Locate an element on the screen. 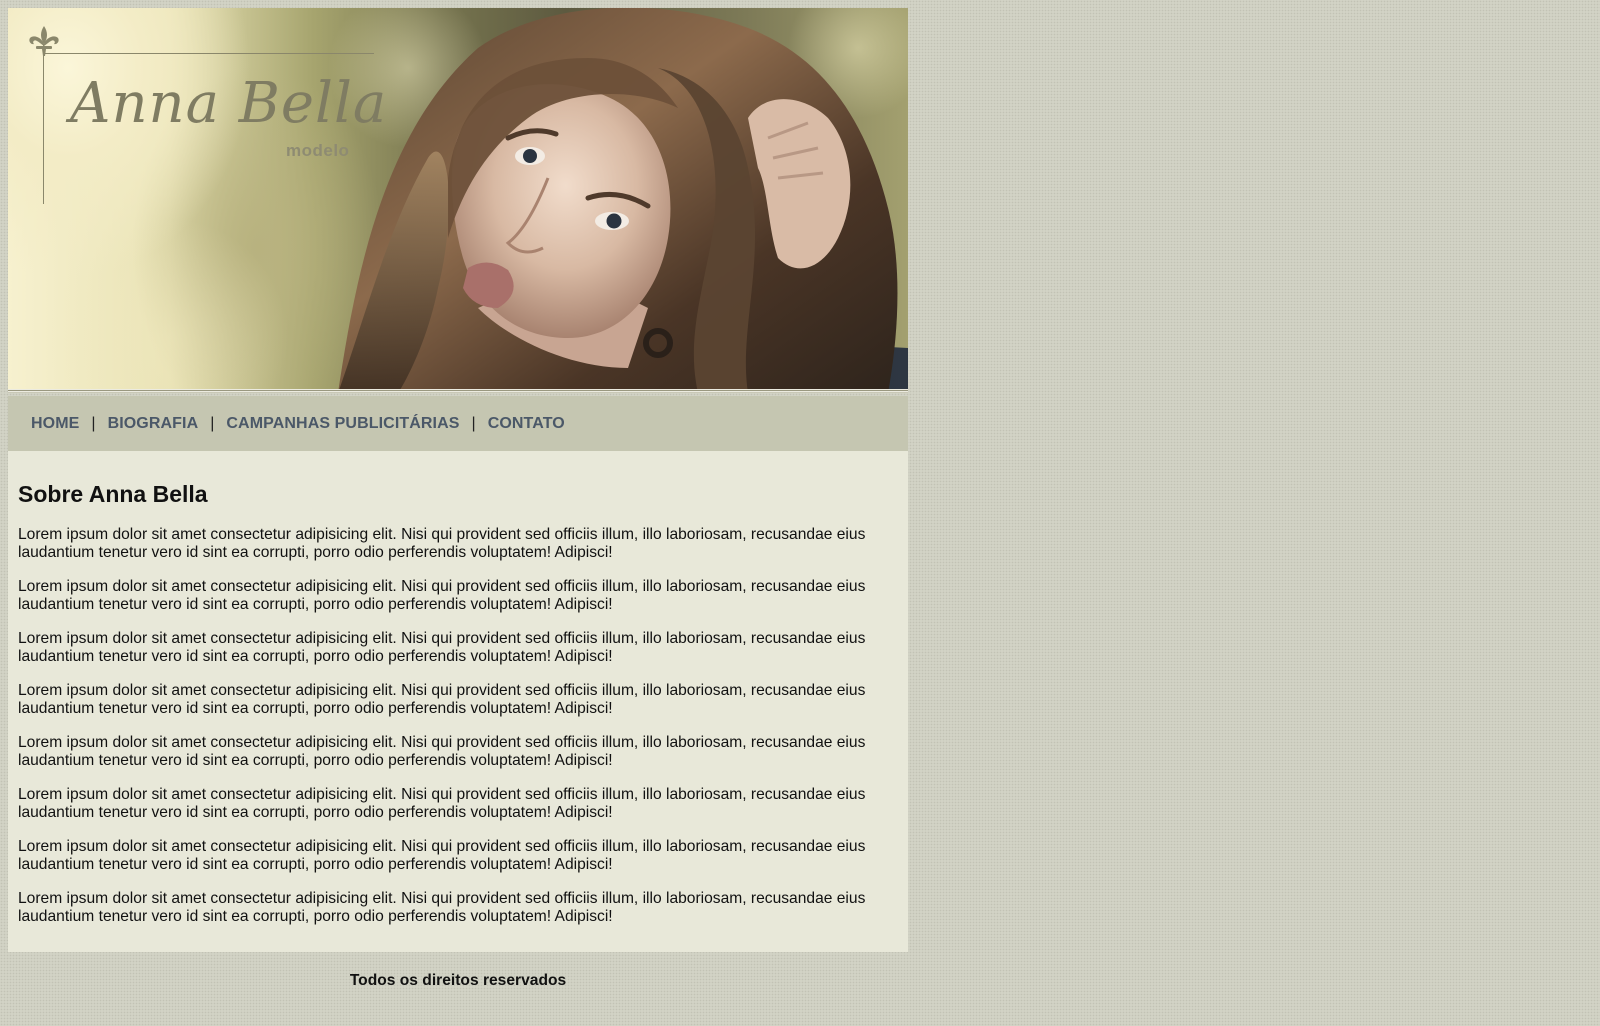 The image size is (1600, 1026). footer-text: Todos os direitos reservados is located at coordinates (458, 980).